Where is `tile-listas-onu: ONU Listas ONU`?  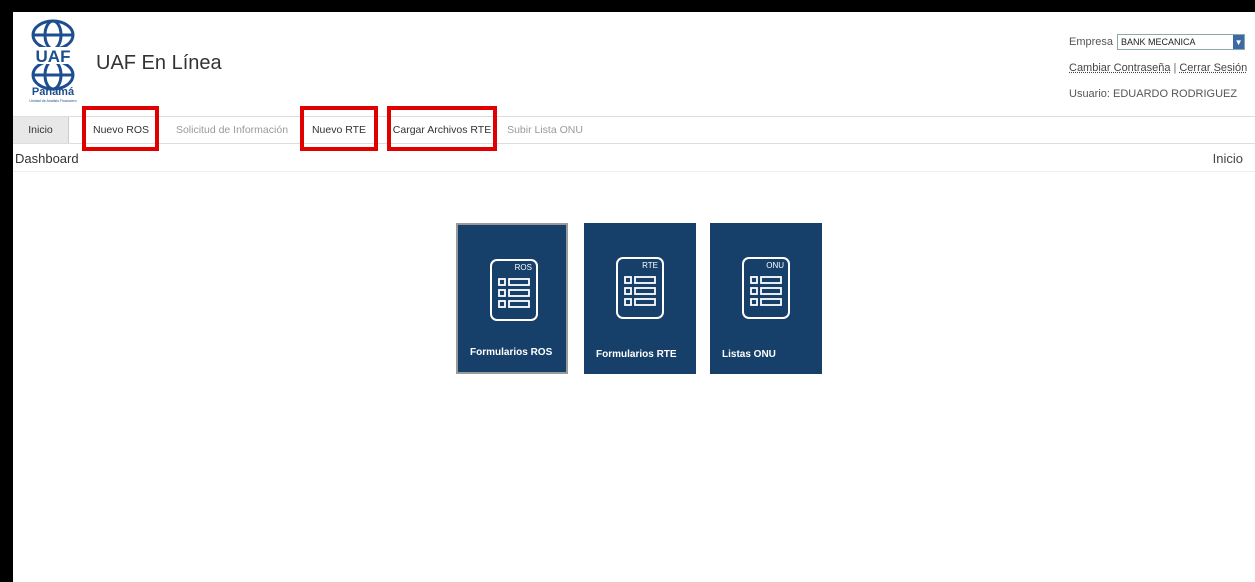 tile-listas-onu: ONU Listas ONU is located at coordinates (766, 298).